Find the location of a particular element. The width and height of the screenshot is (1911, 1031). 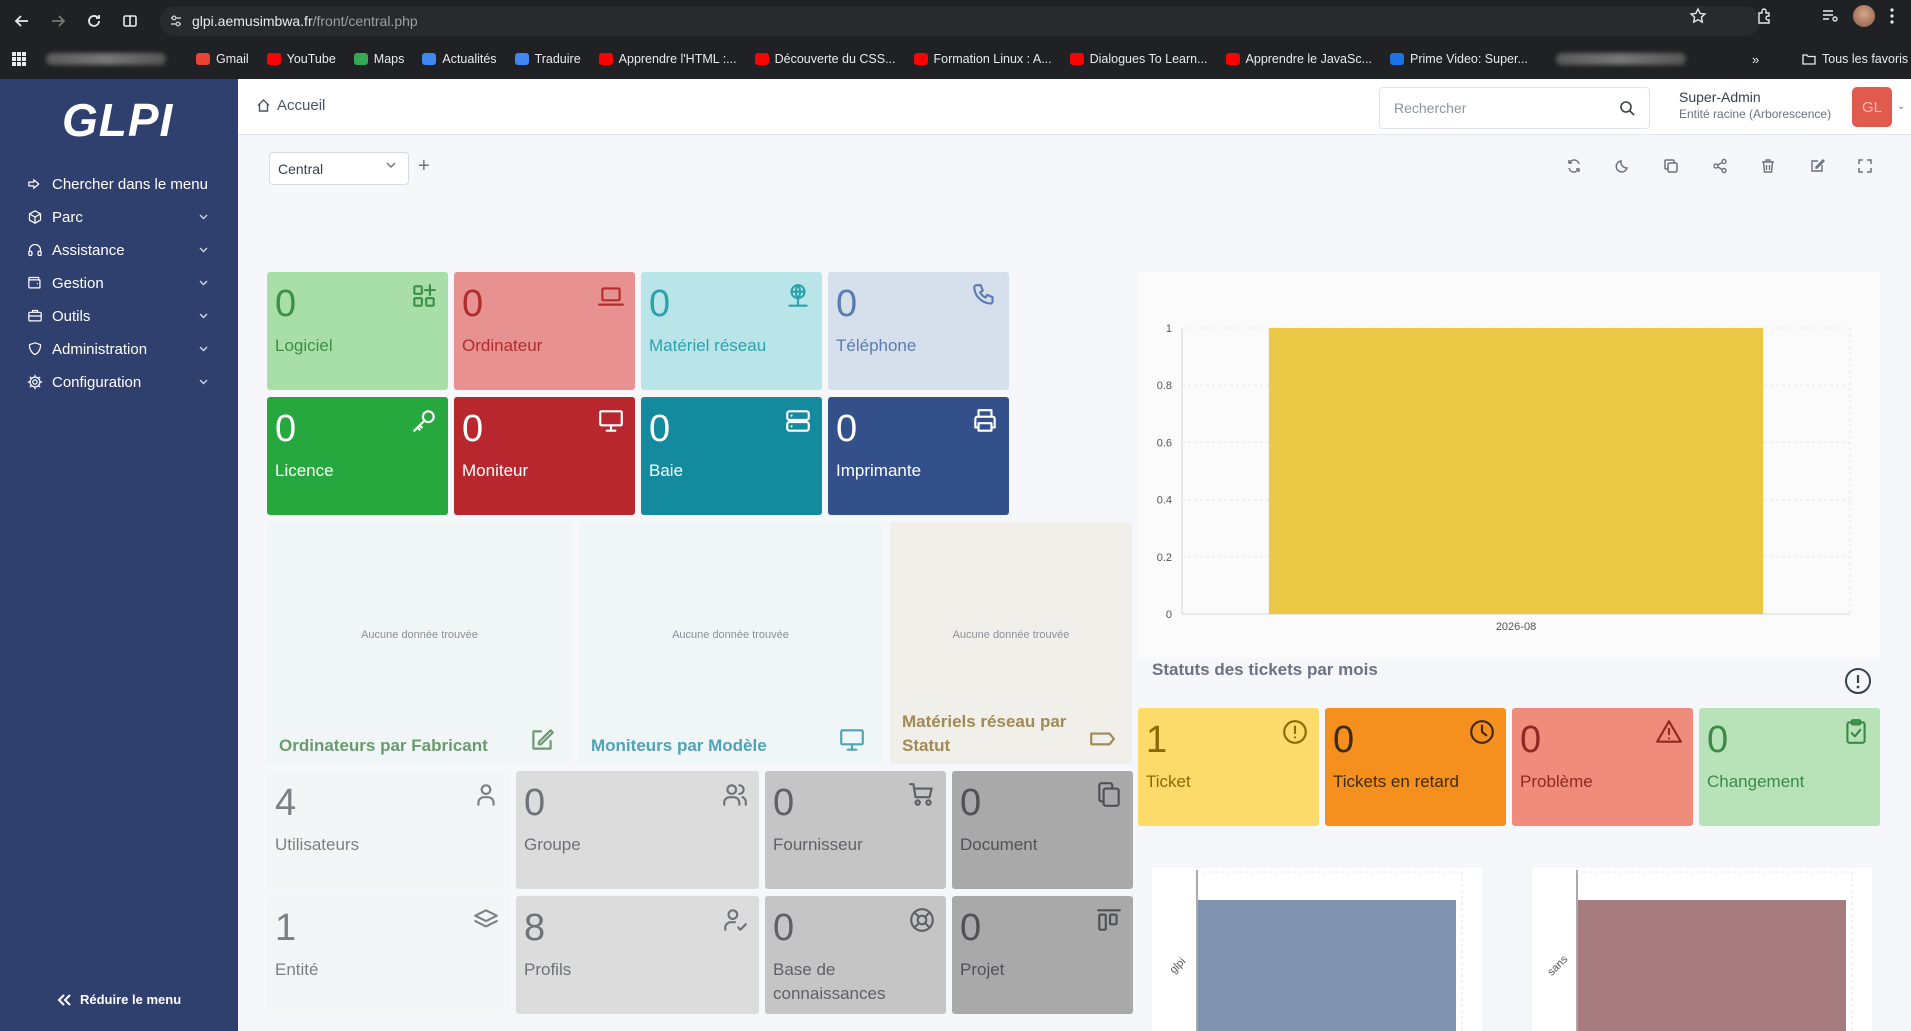

card-changement: 0 Changement is located at coordinates (1789, 767).